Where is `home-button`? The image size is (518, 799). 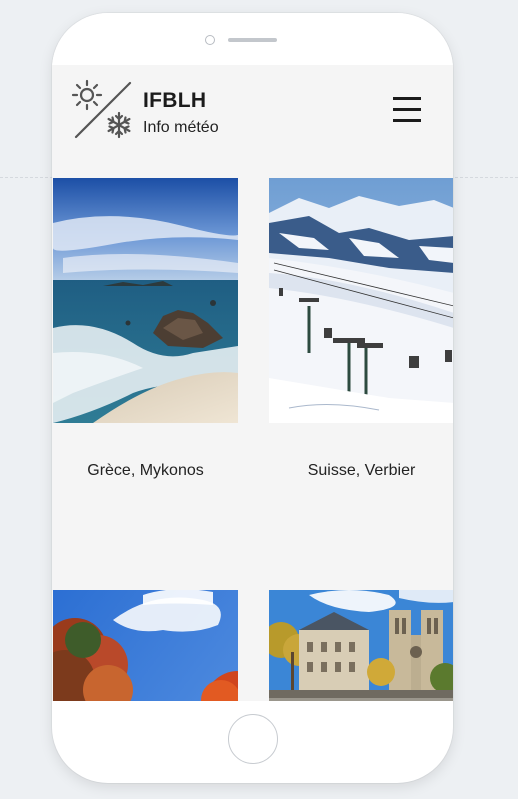 home-button is located at coordinates (253, 739).